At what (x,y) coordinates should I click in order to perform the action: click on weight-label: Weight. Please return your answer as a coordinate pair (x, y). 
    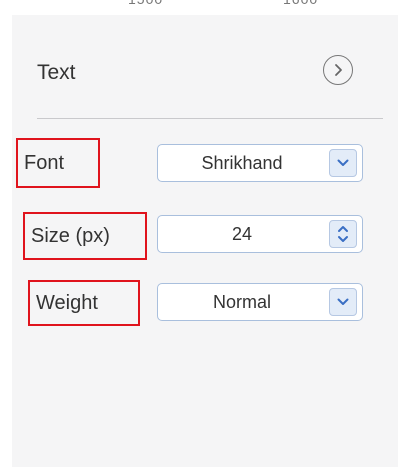
    Looking at the image, I should click on (84, 303).